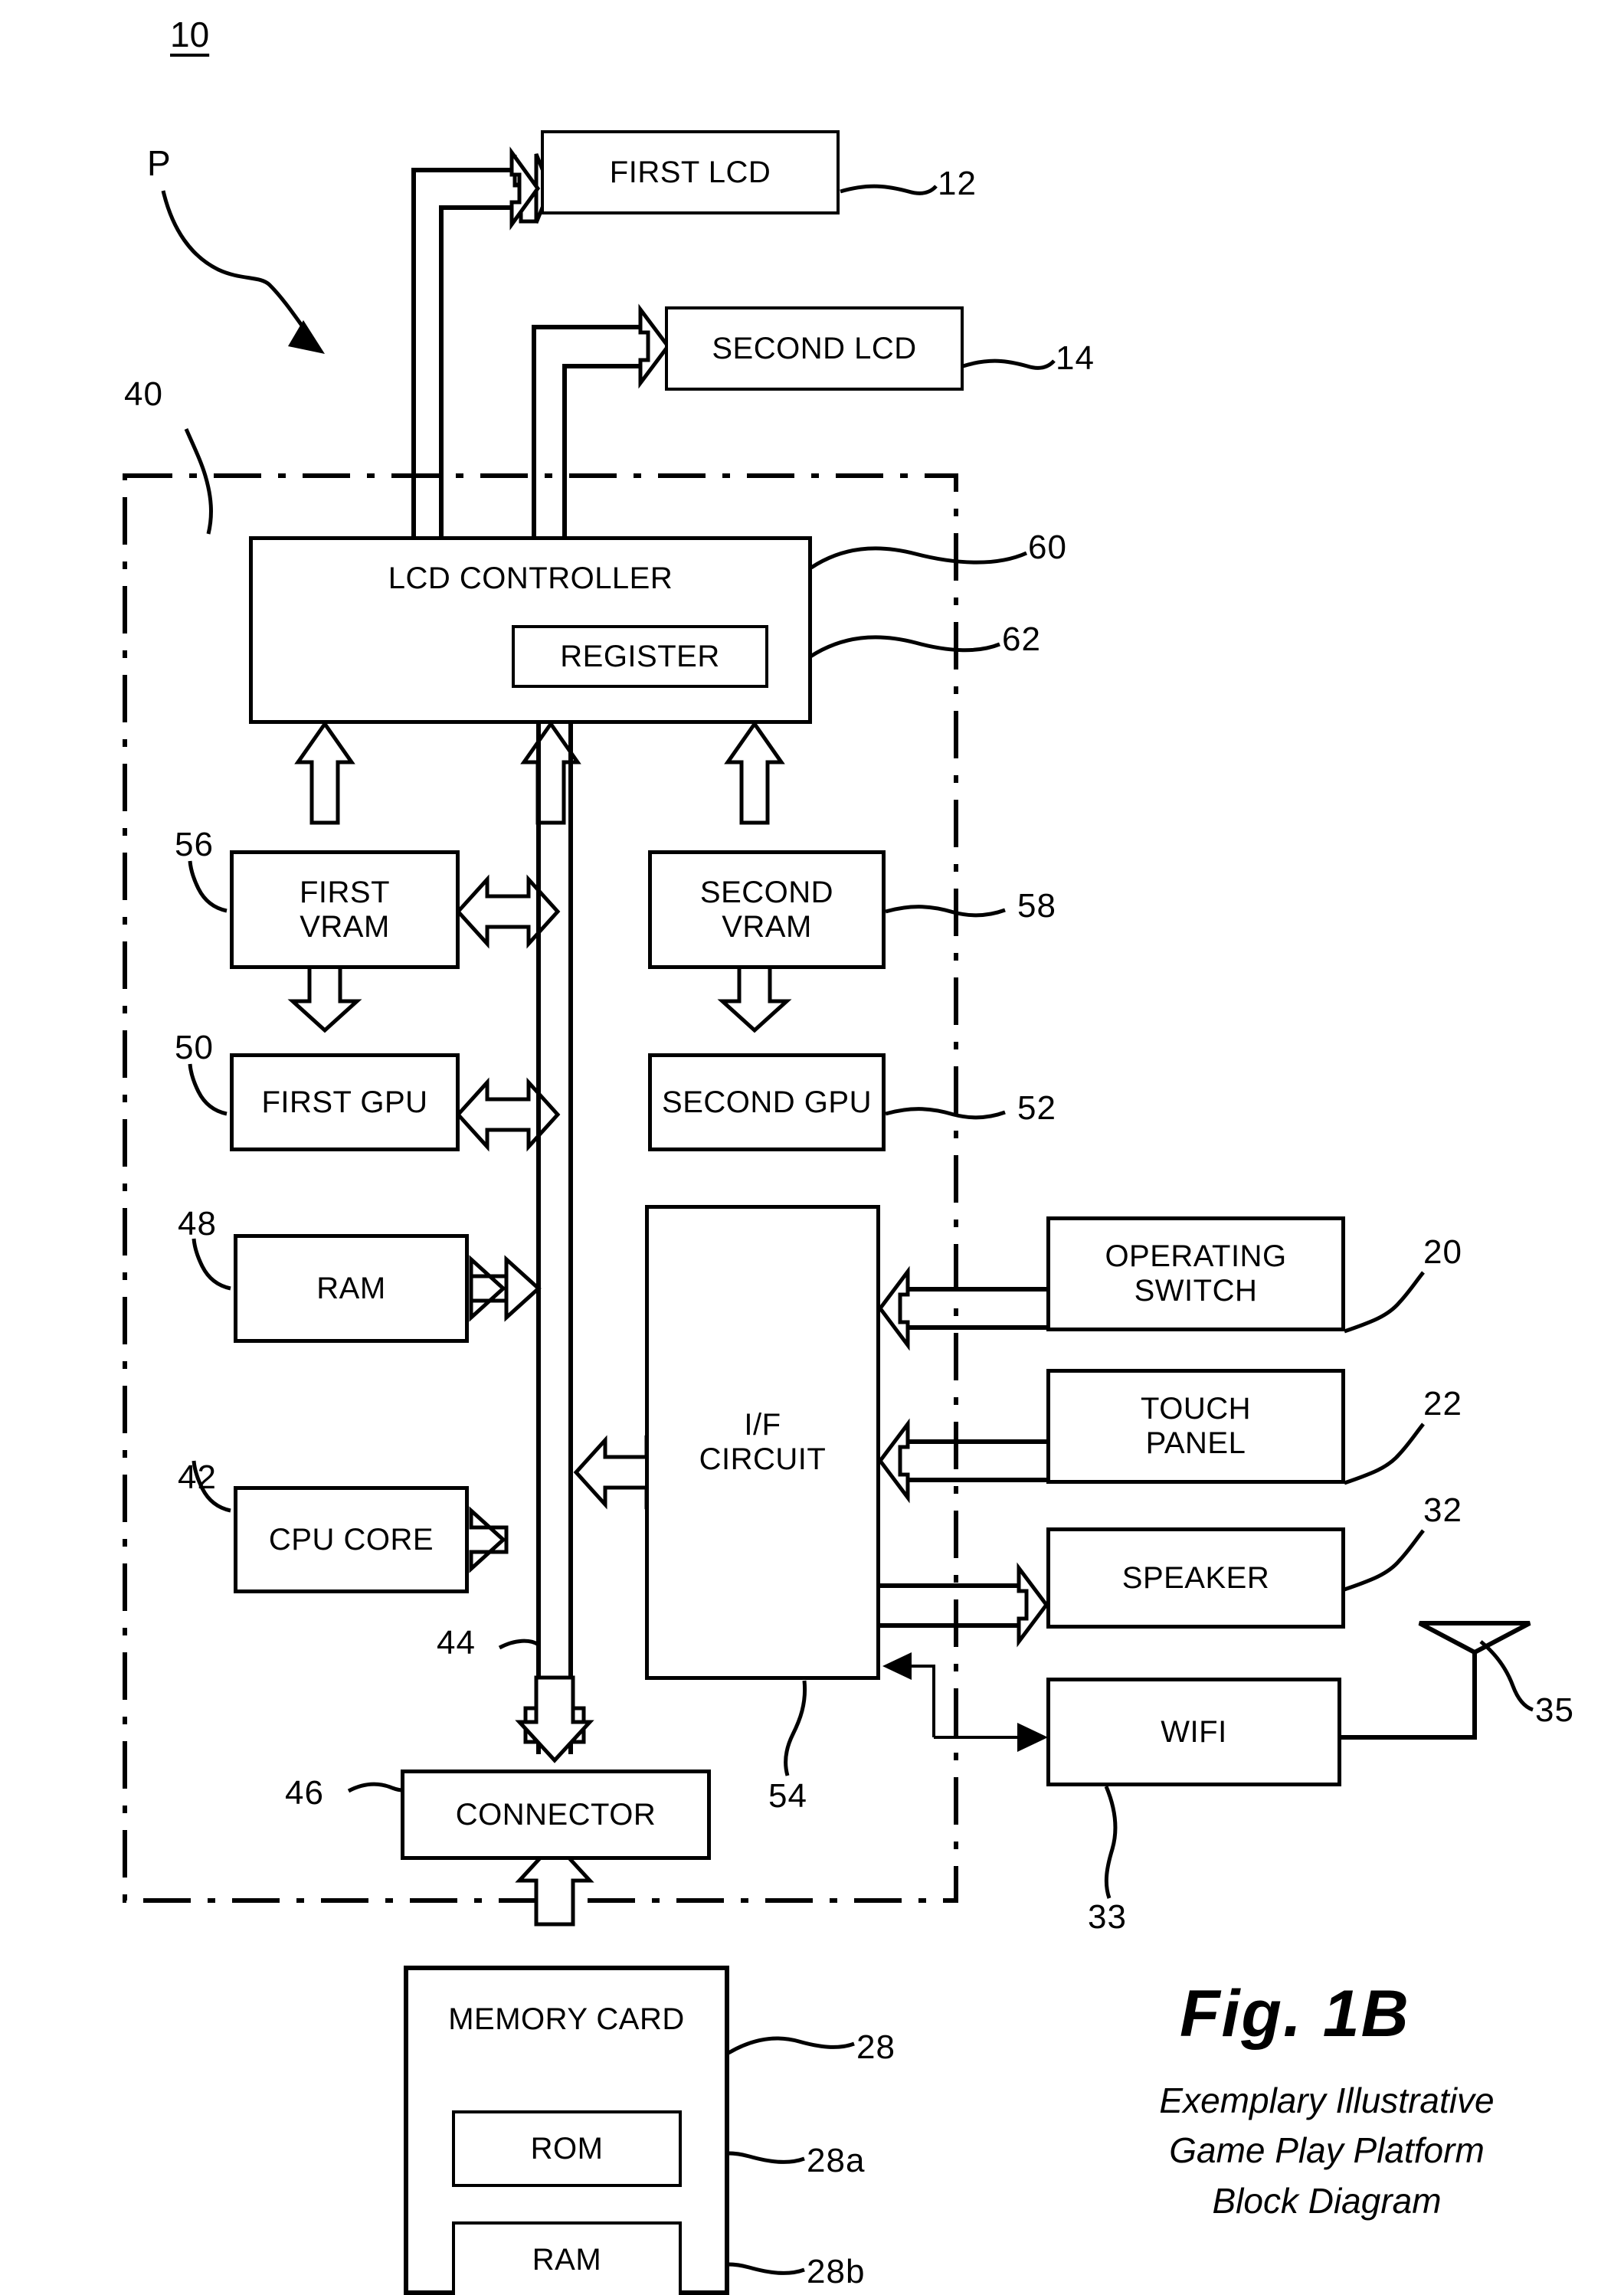 This screenshot has height=2295, width=1624. I want to click on bus-to-connector-arrow, so click(555, 1719).